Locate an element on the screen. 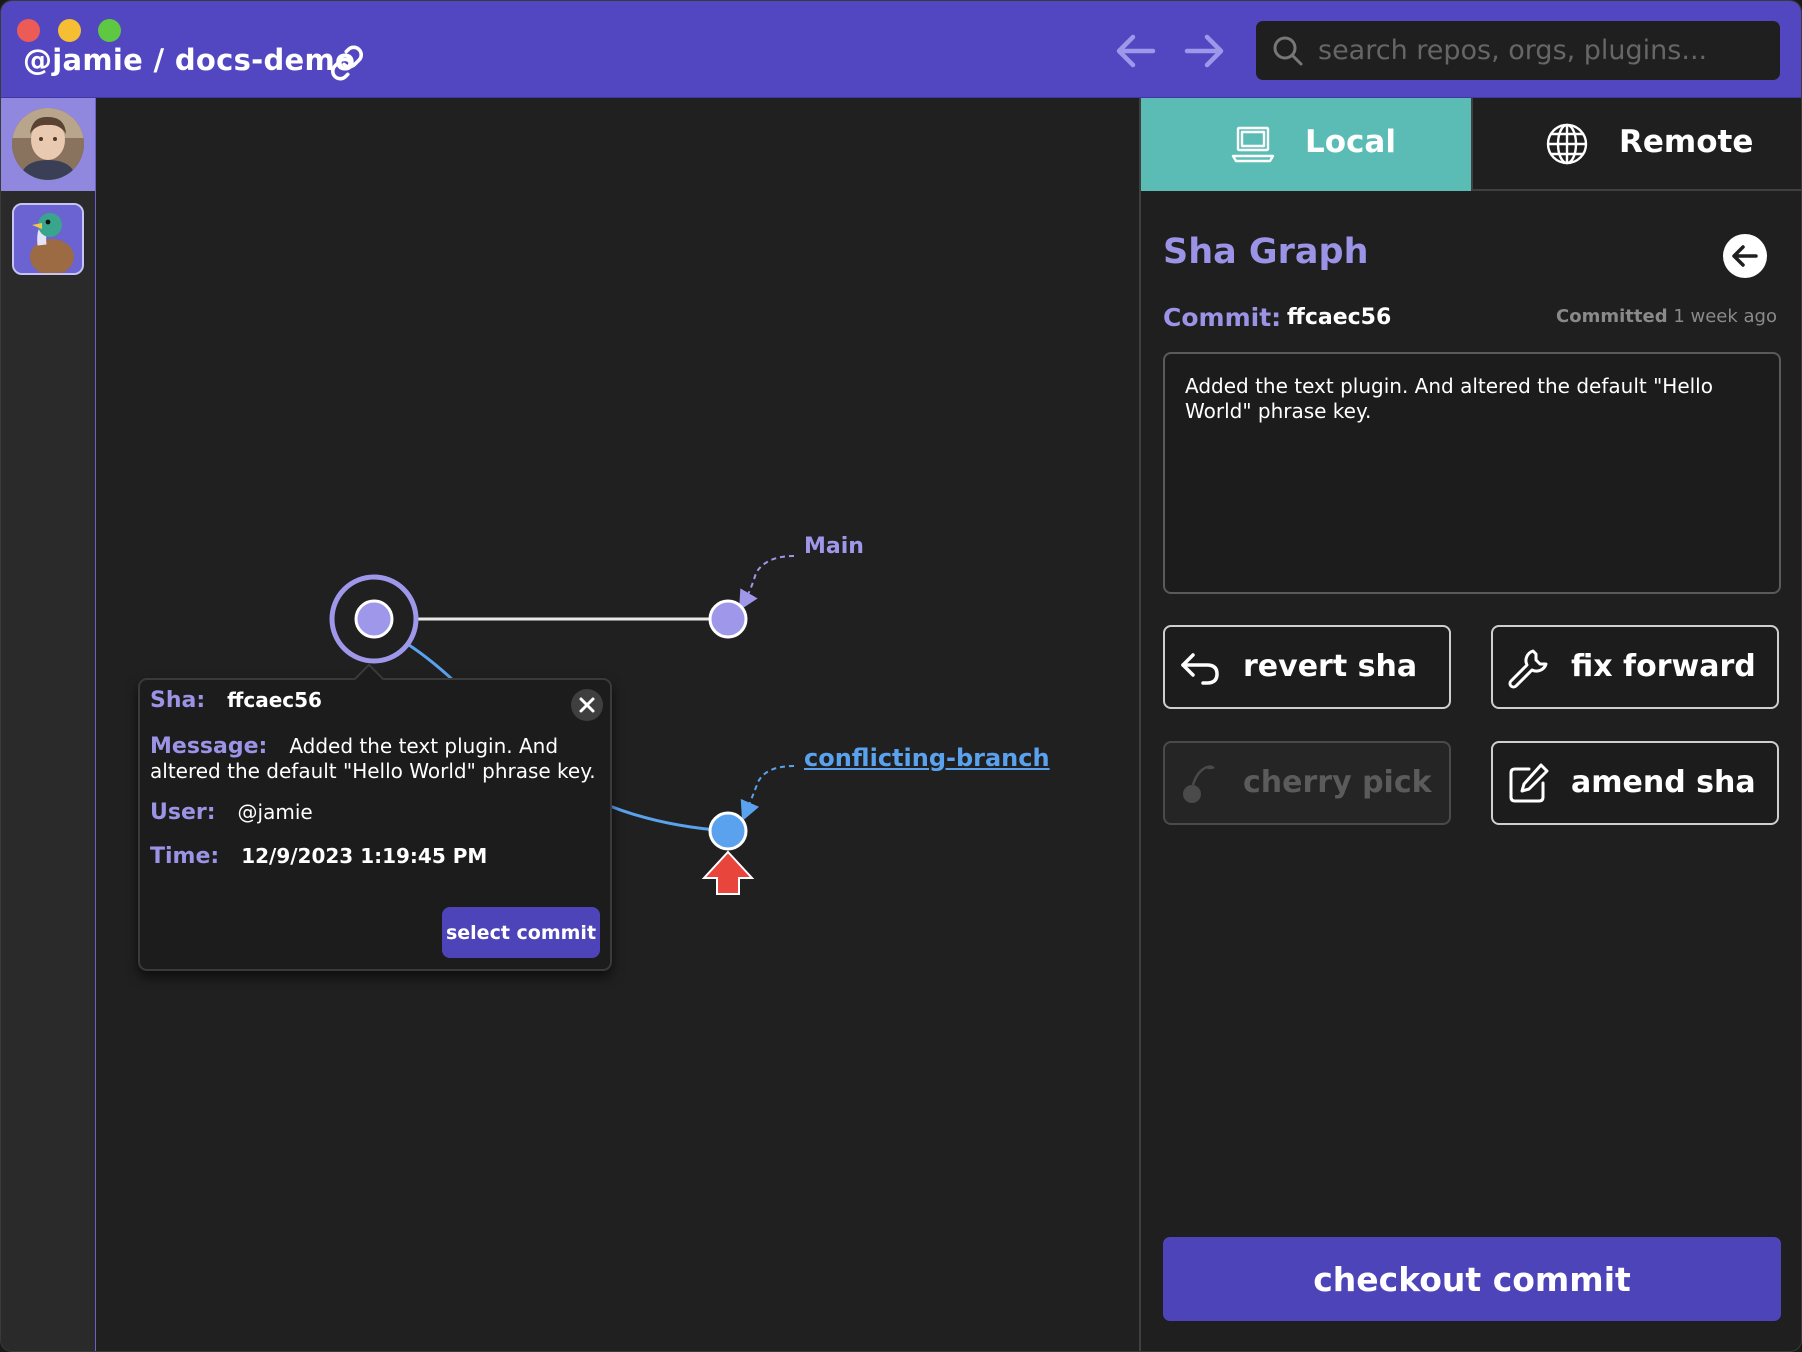  committed-time: 1 week ago is located at coordinates (1725, 316).